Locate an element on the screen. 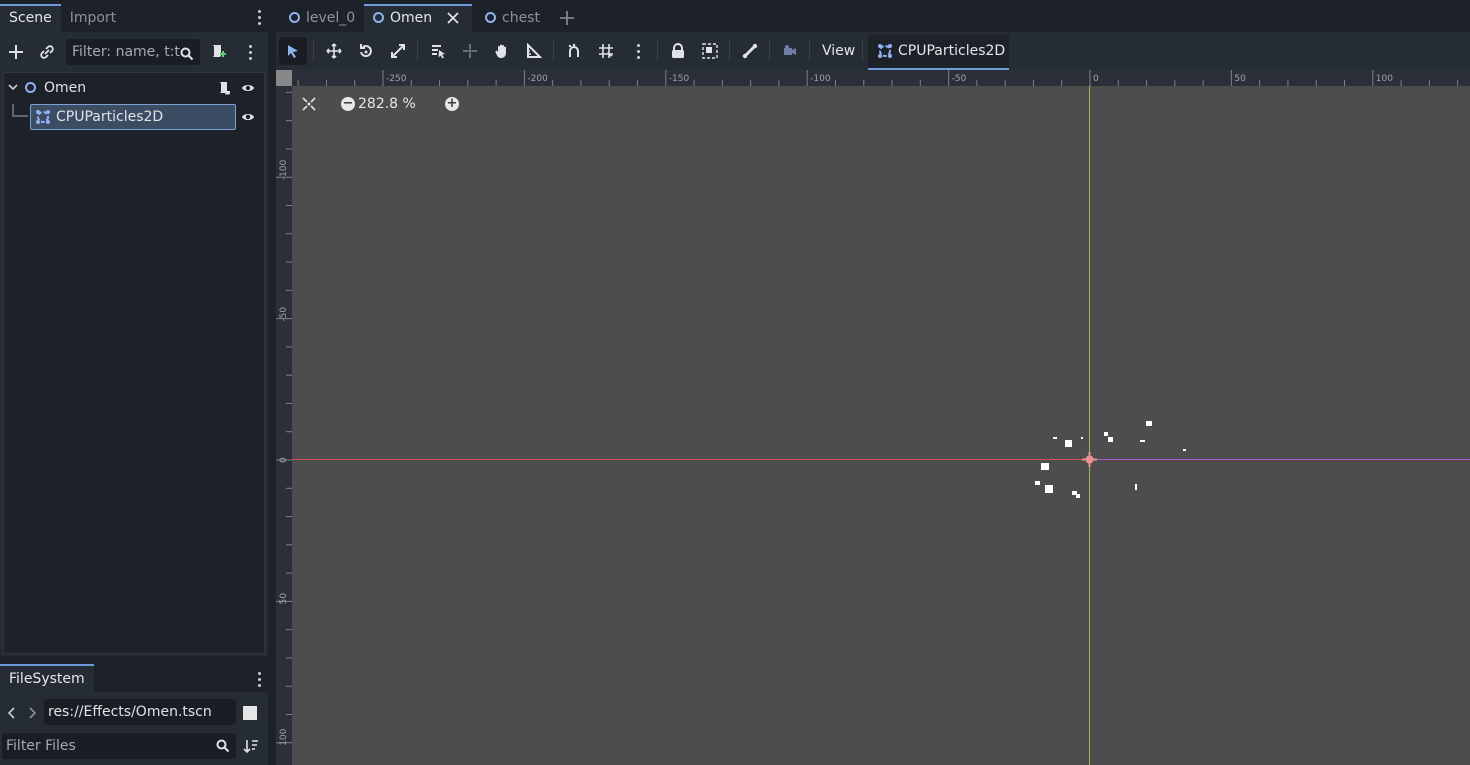 Image resolution: width=1470 pixels, height=765 pixels. ruler-label: -250 is located at coordinates (396, 79).